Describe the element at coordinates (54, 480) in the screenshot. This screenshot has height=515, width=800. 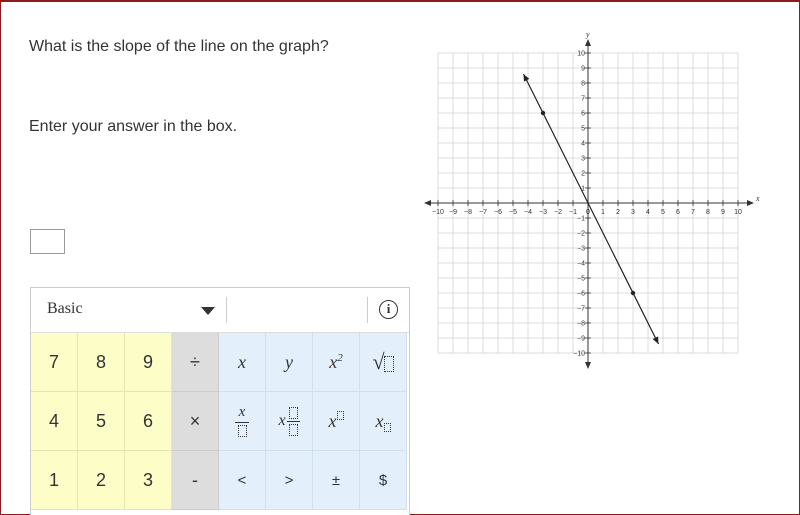
I see `key-1: 1` at that location.